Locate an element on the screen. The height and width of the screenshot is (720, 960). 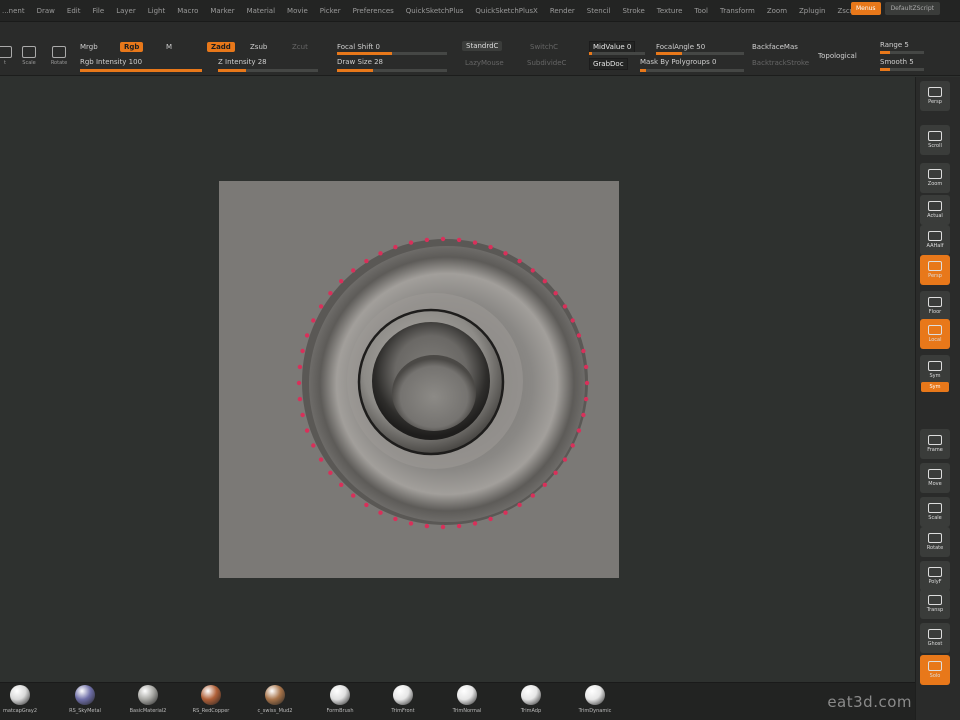
menu-item: Zoom is located at coordinates (777, 11).